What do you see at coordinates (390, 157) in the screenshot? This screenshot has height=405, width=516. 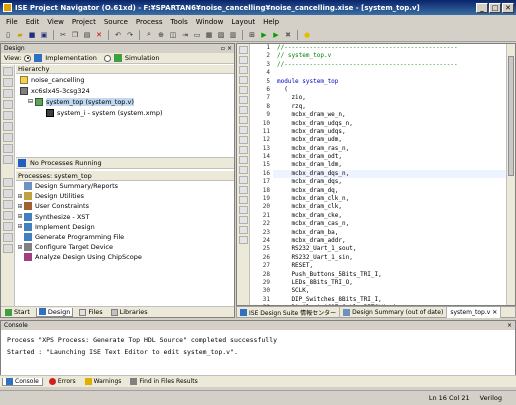 I see `code-line: mcbx_dram_odt,` at bounding box center [390, 157].